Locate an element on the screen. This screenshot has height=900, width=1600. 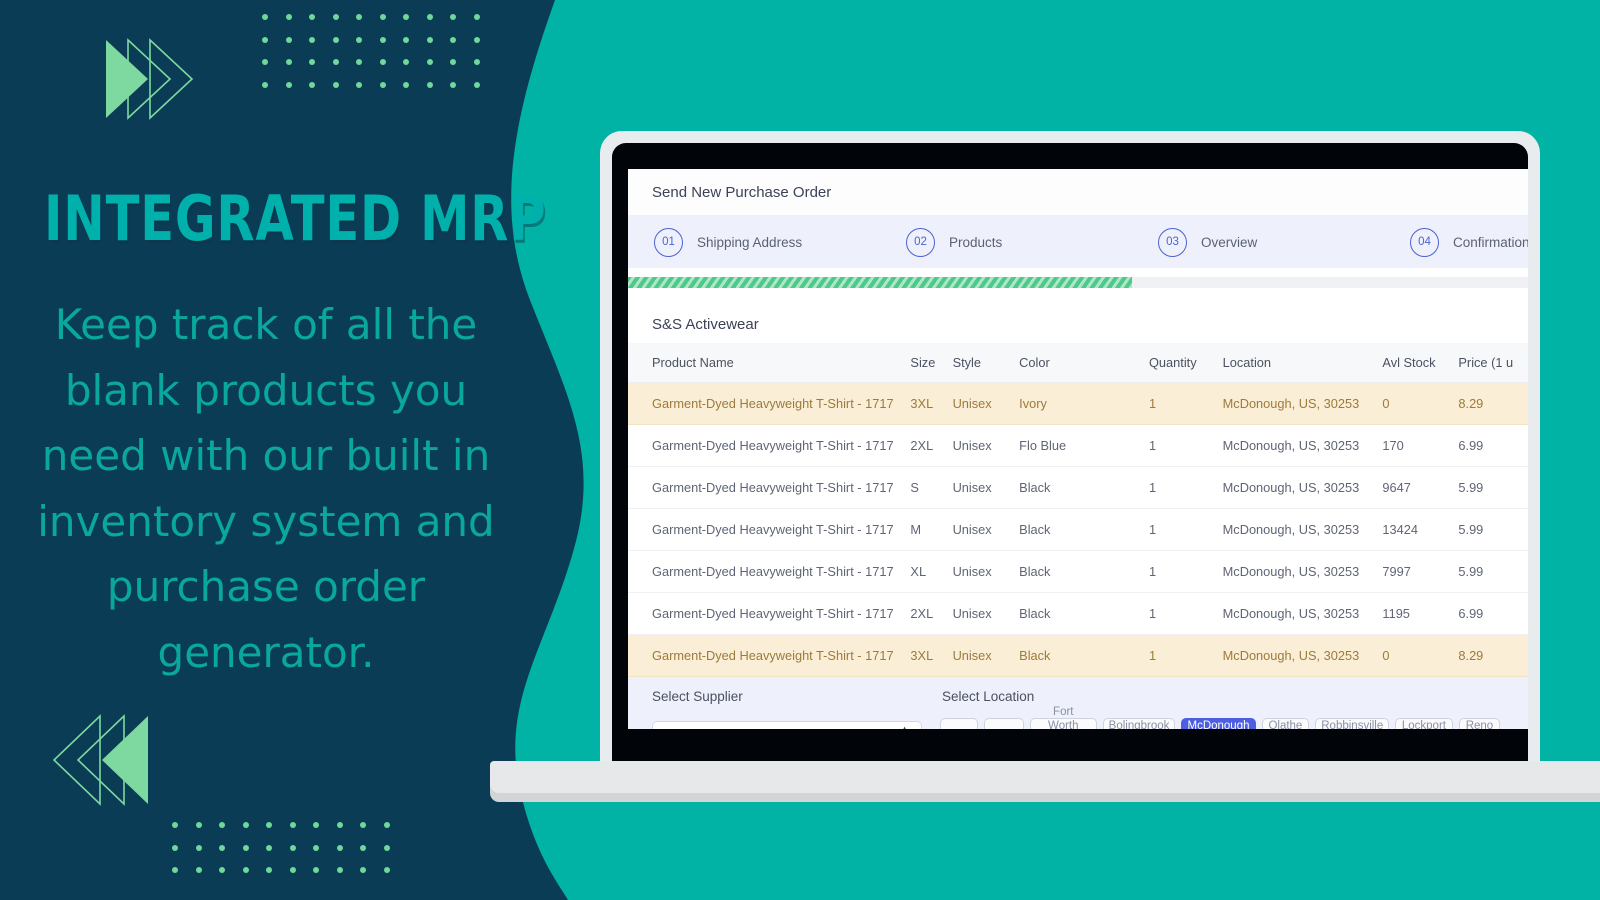
location-name: Reno is located at coordinates (1479, 724).